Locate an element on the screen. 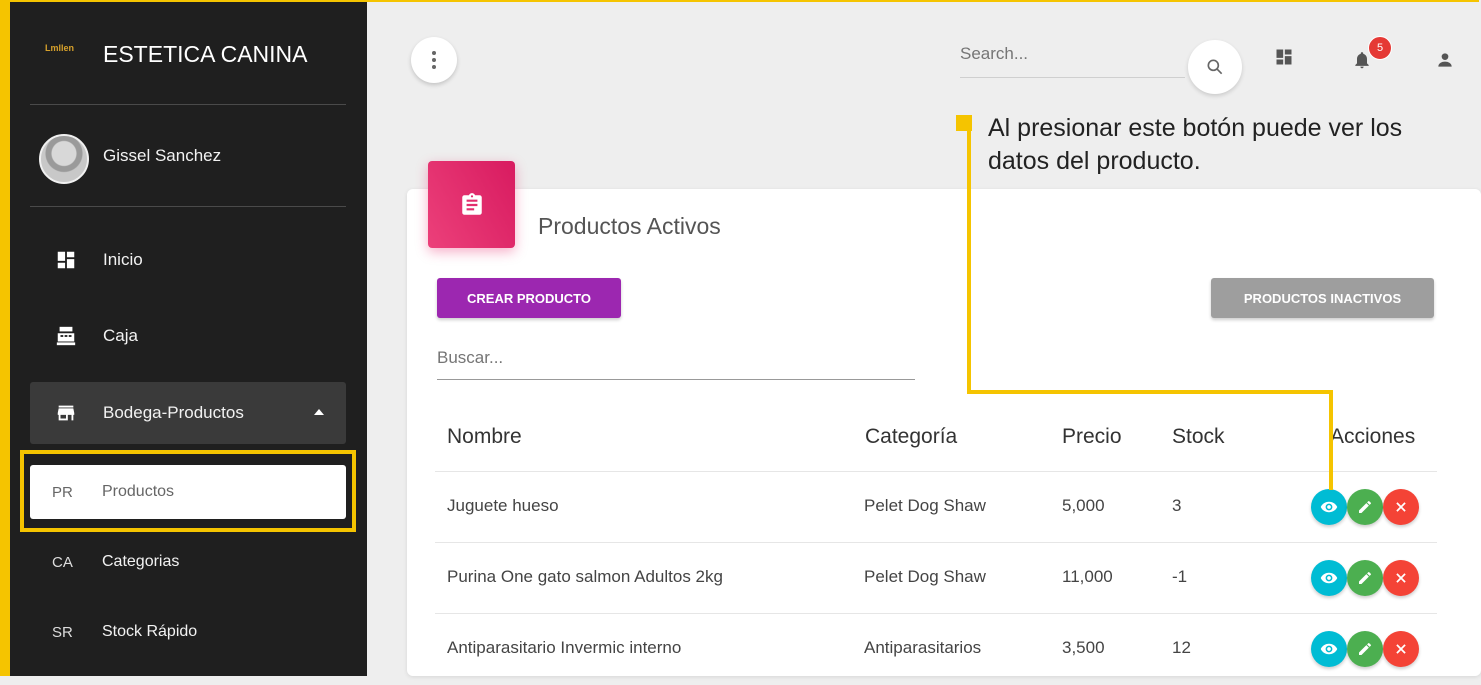 The height and width of the screenshot is (685, 1481). search-input is located at coordinates (1070, 54).